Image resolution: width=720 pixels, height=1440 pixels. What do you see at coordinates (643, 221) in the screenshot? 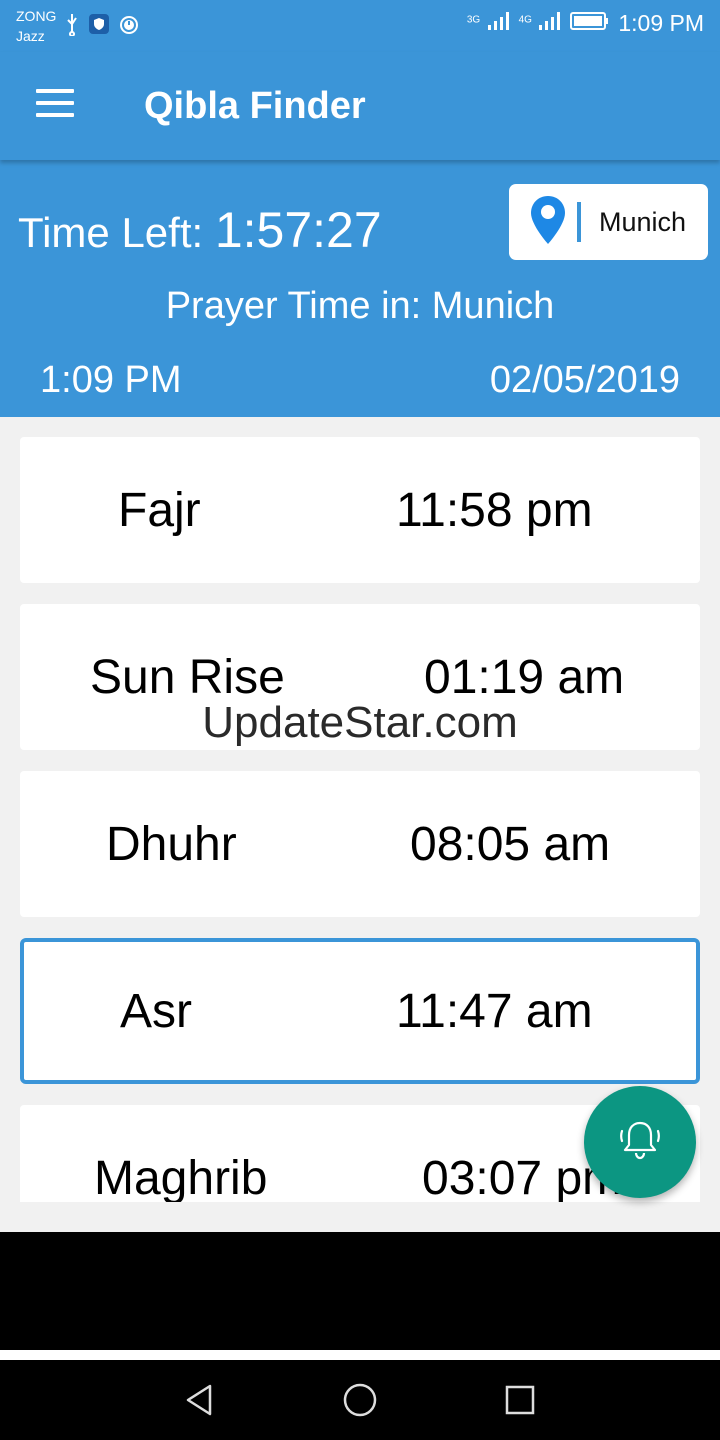
I see `location-label: Munich` at bounding box center [643, 221].